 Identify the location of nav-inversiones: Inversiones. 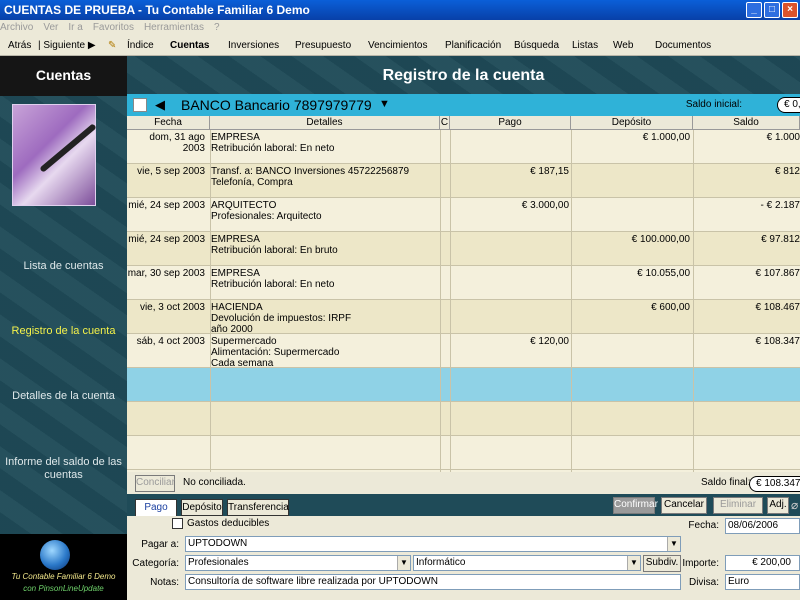
(253, 46).